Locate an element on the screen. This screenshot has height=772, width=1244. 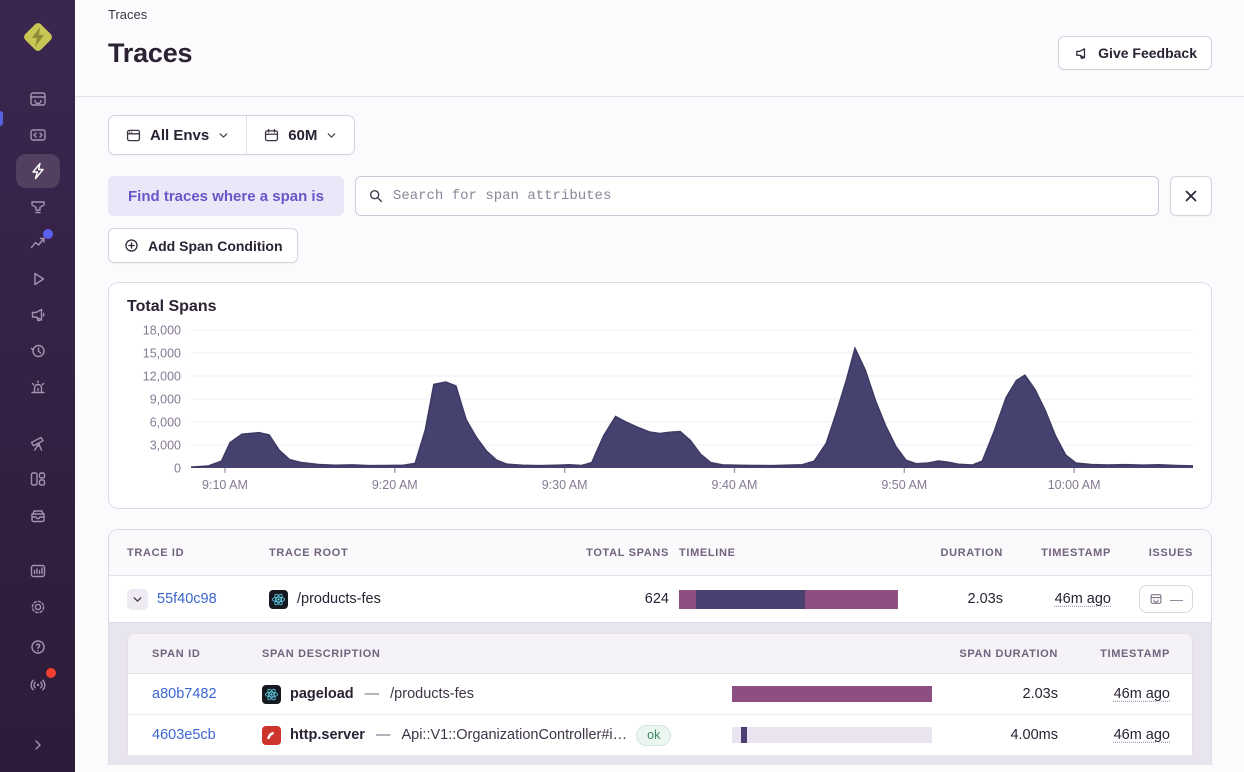
svg-text: 9,000 is located at coordinates (165, 400).